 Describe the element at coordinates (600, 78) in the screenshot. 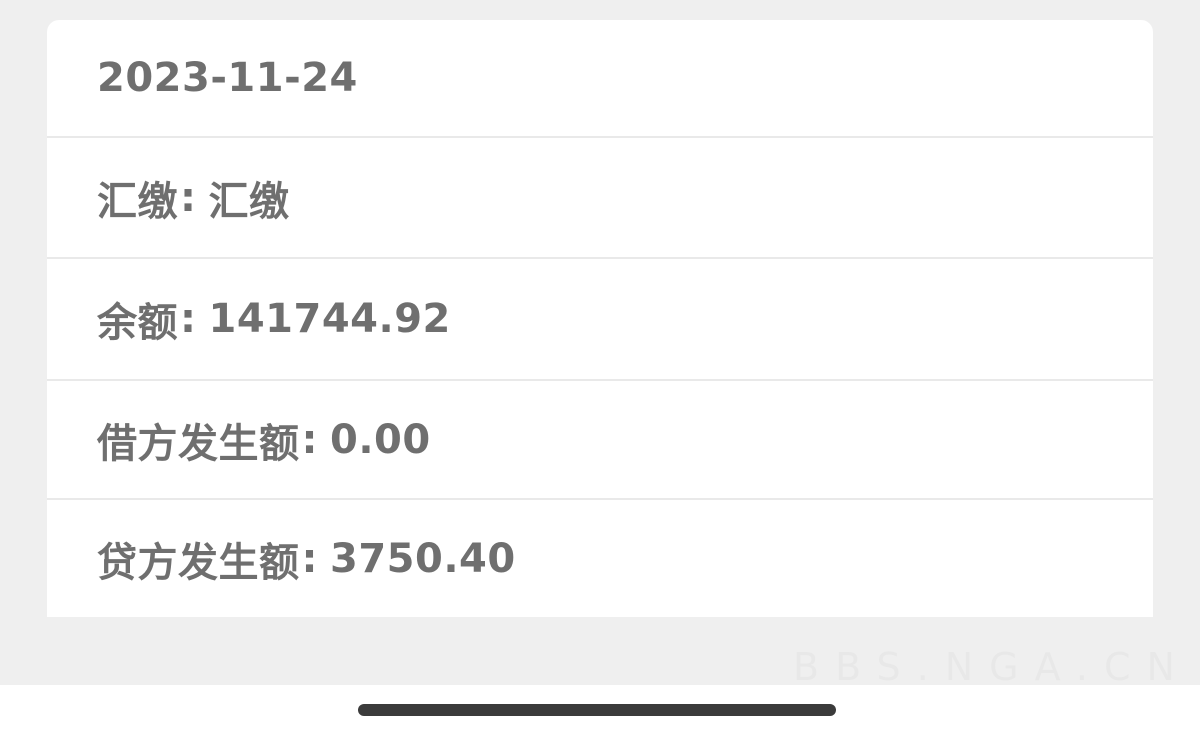

I see `date-row: 2023-11-24` at that location.